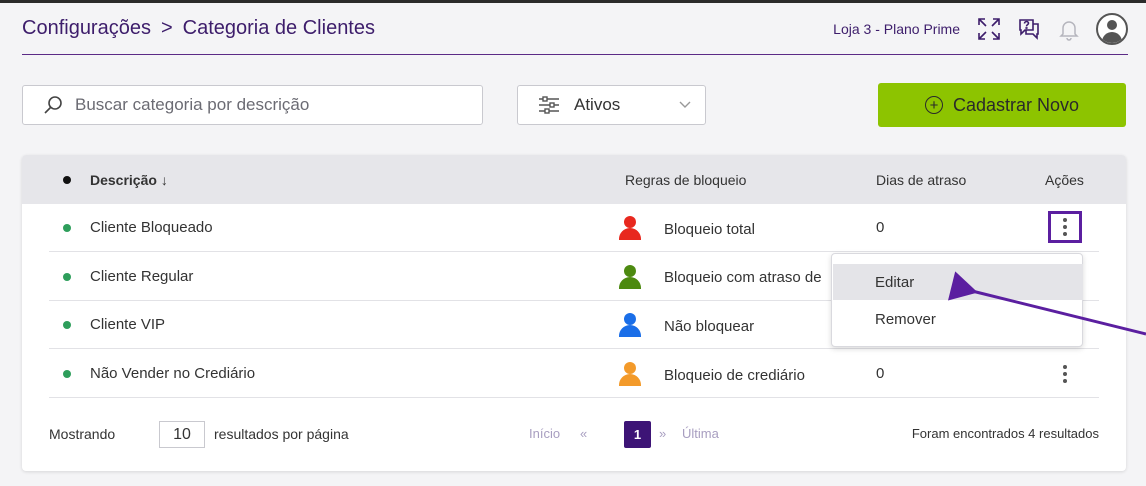 The width and height of the screenshot is (1146, 486). Describe the element at coordinates (1005, 433) in the screenshot. I see `results-count: Foram encontrados 4 resultados` at that location.